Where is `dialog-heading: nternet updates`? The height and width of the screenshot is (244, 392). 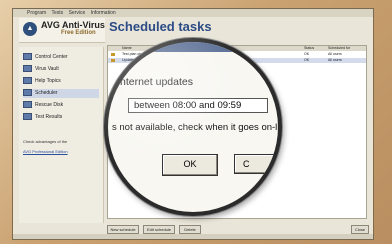
dialog-heading: nternet updates is located at coordinates (156, 82).